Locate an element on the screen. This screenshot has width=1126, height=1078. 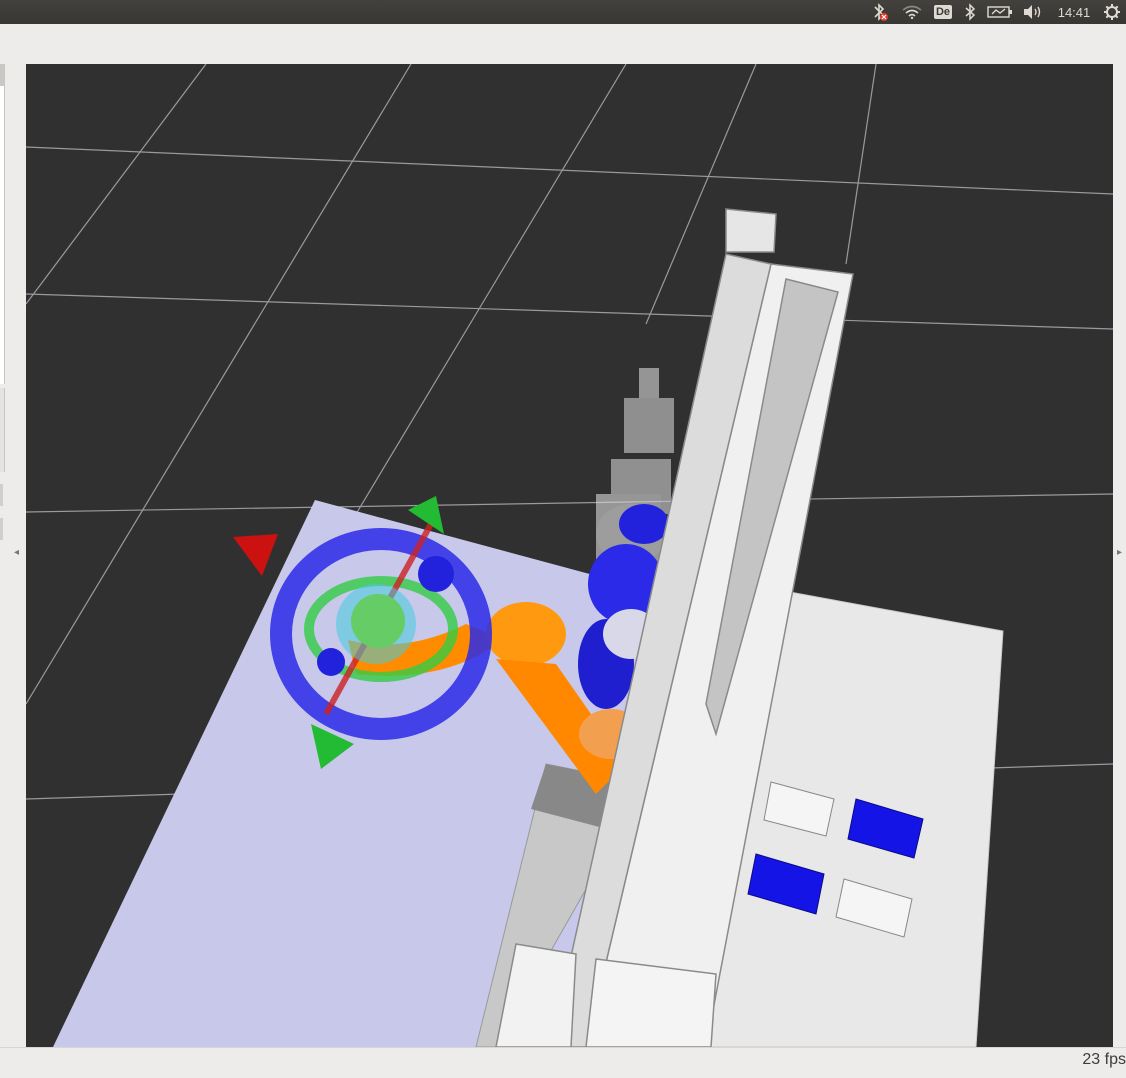
keyboard-layout-label: De is located at coordinates (943, 12).